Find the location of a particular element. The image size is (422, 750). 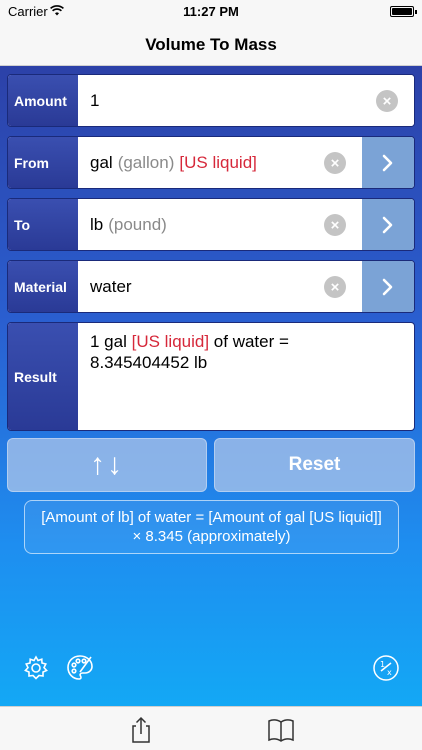

result-line-1: 1 gal [US liquid] of water = is located at coordinates (246, 341).